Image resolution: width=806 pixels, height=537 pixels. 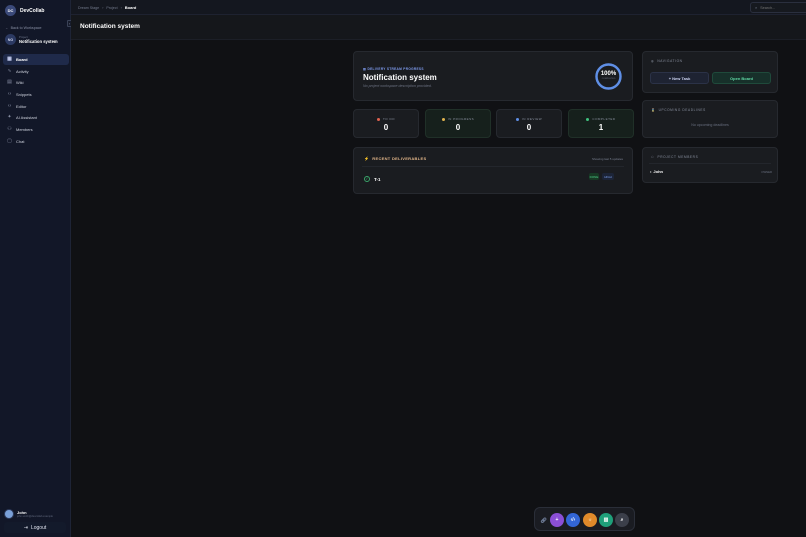 I want to click on user-email: john.smith@devcollab.example, so click(x=35, y=516).